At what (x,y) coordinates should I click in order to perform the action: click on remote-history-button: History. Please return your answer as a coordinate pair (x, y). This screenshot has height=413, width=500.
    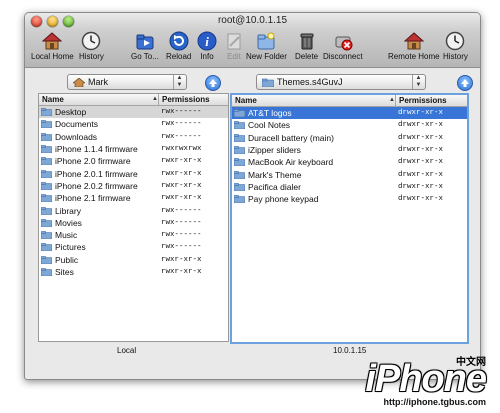
    Looking at the image, I should click on (455, 47).